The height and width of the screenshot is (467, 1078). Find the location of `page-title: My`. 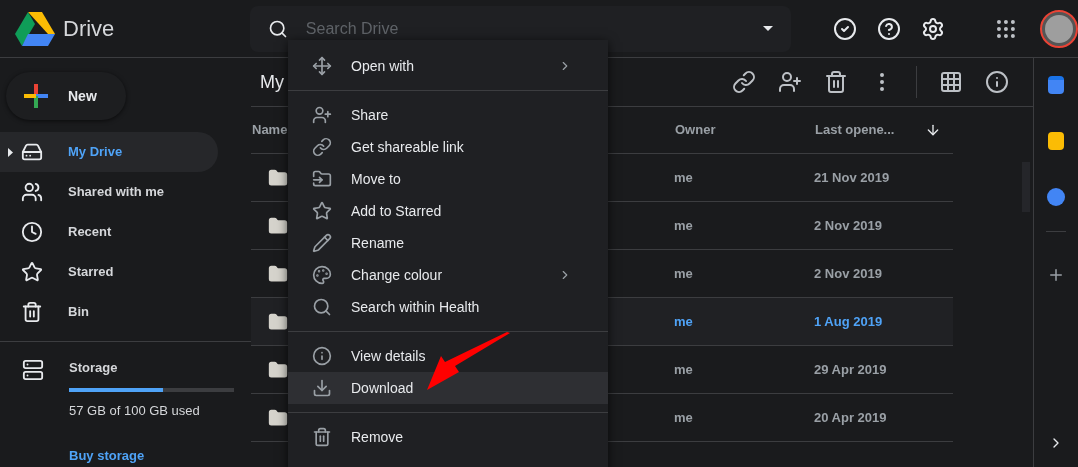

page-title: My is located at coordinates (272, 82).